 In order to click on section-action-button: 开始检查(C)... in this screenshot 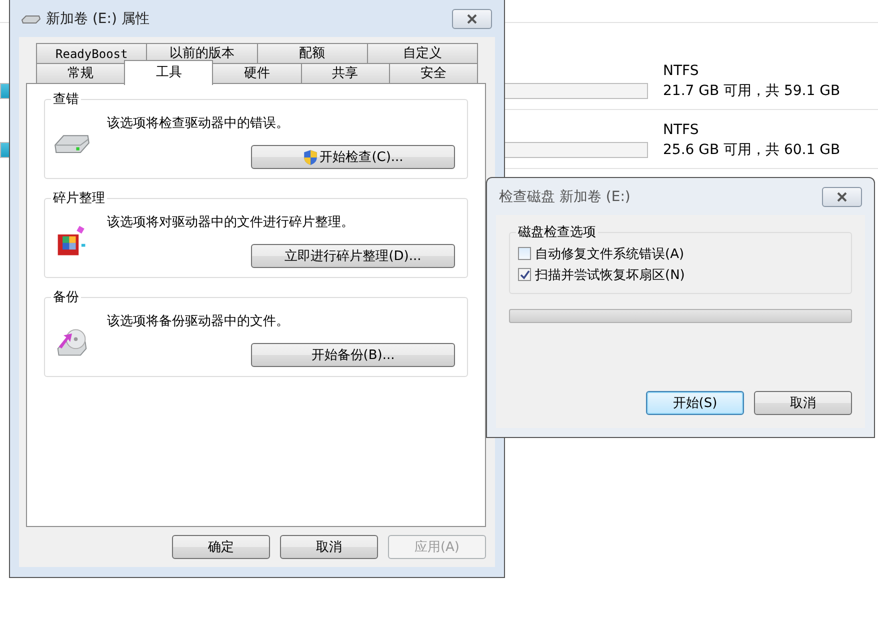, I will do `click(353, 157)`.